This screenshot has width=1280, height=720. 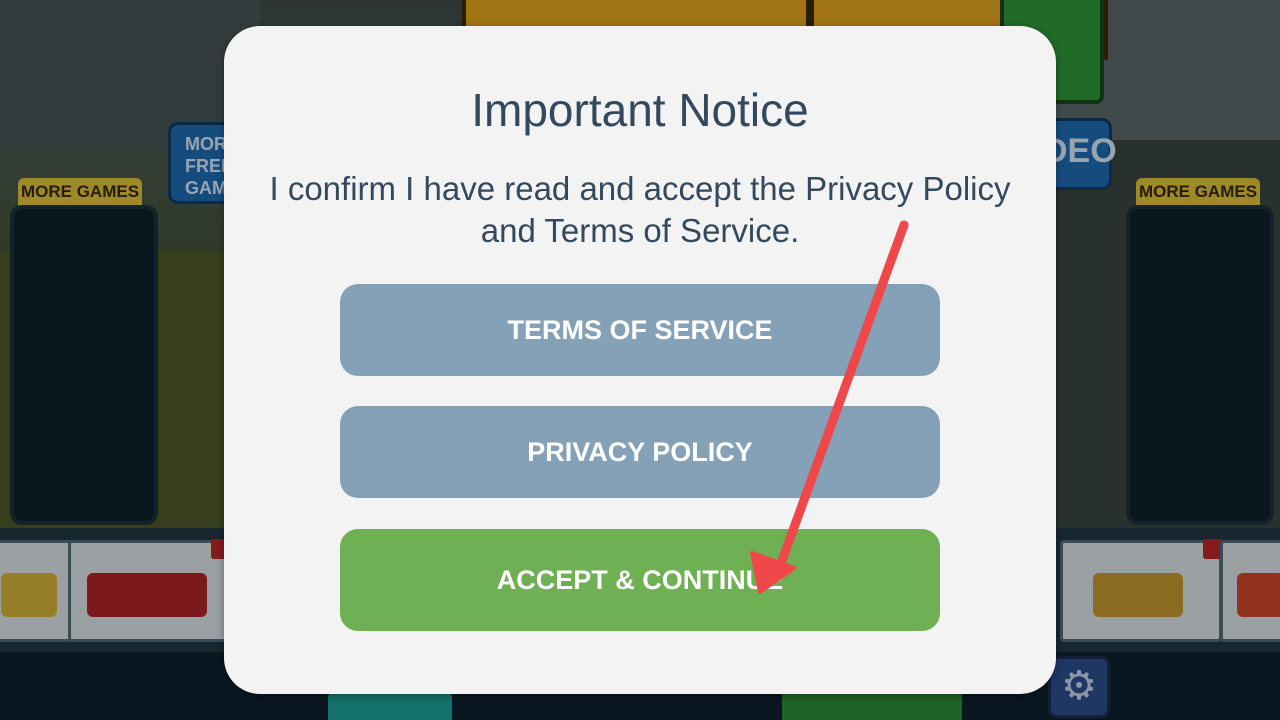 I want to click on dialog-title: Important Notice, so click(x=640, y=110).